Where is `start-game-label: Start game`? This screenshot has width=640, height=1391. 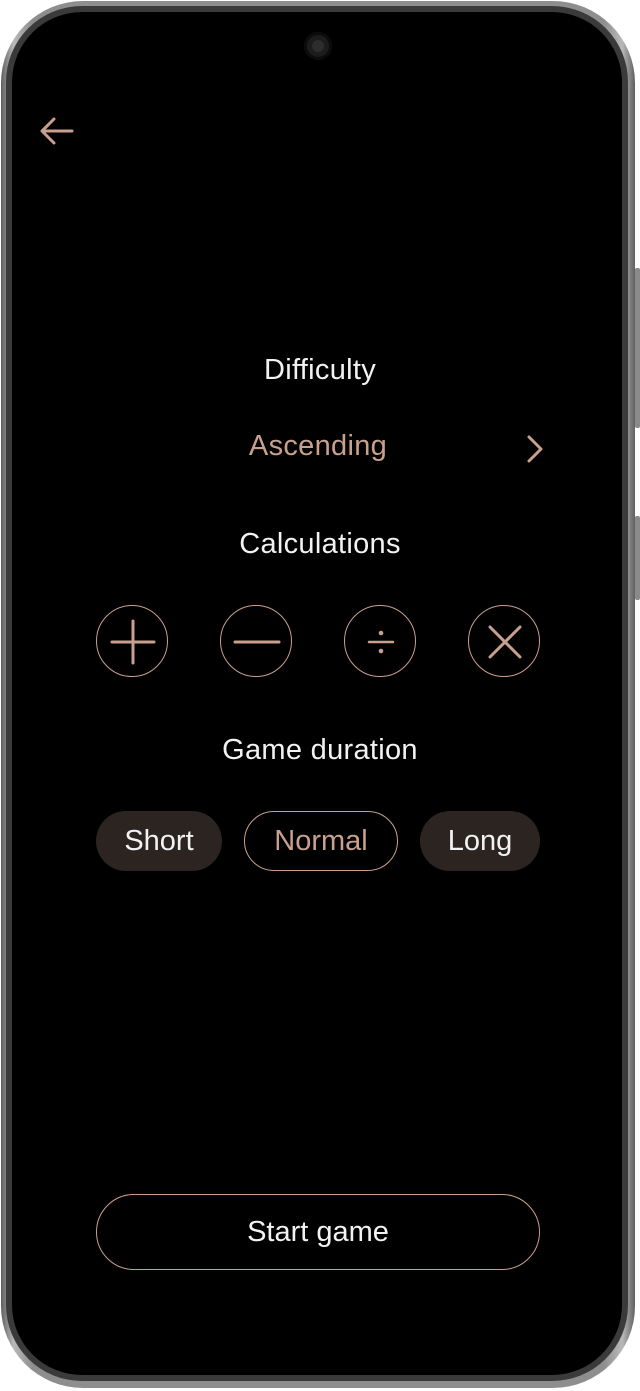 start-game-label: Start game is located at coordinates (318, 1231).